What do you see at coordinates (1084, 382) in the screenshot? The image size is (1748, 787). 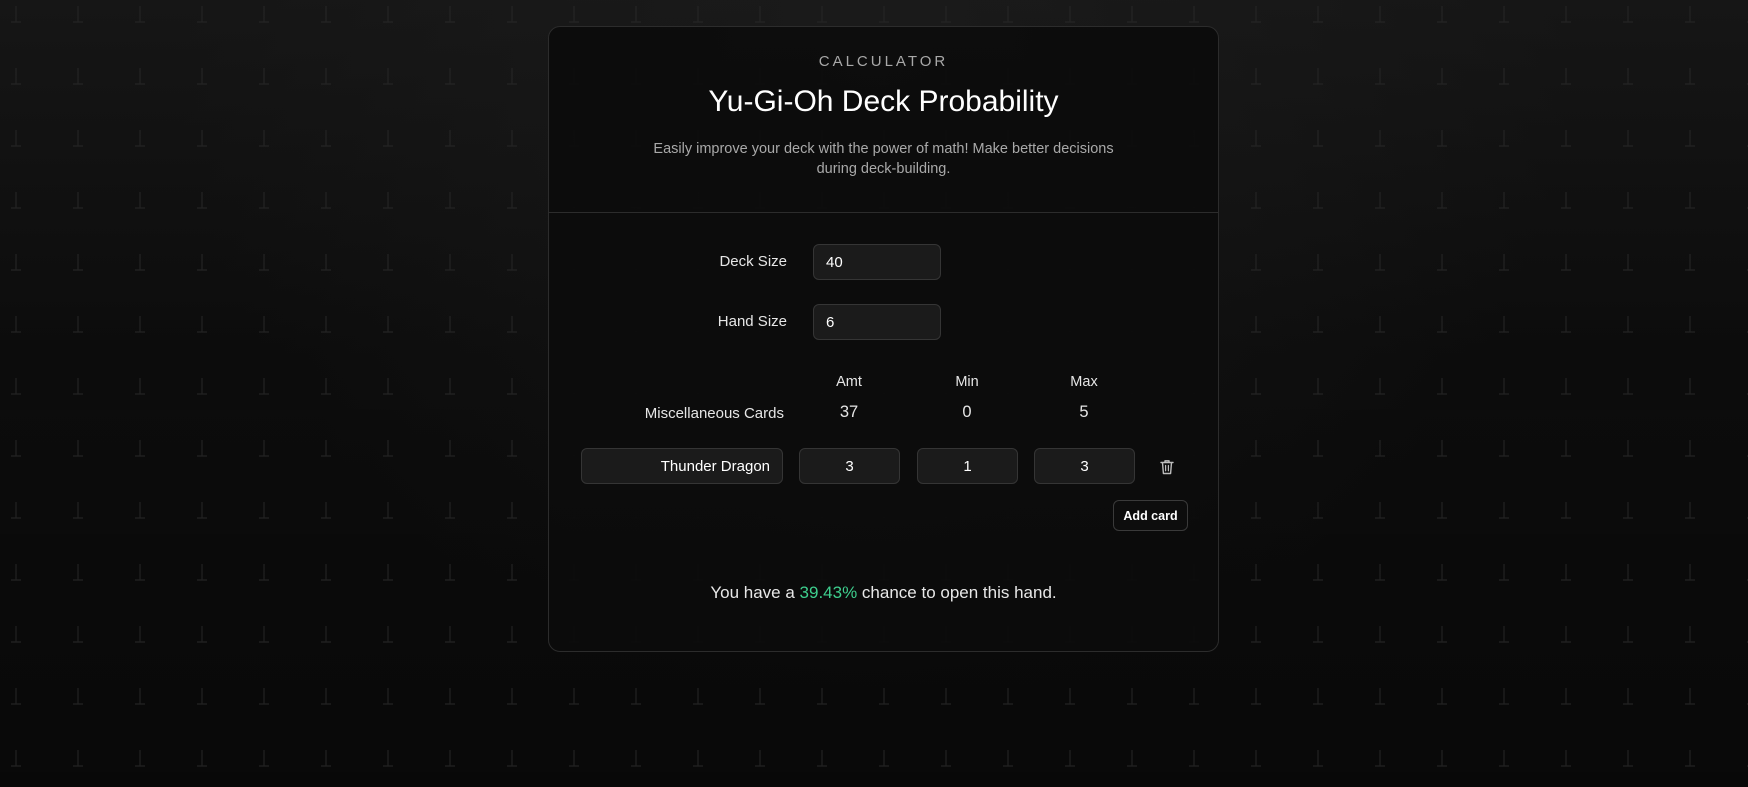 I see `column-header-max: Max` at bounding box center [1084, 382].